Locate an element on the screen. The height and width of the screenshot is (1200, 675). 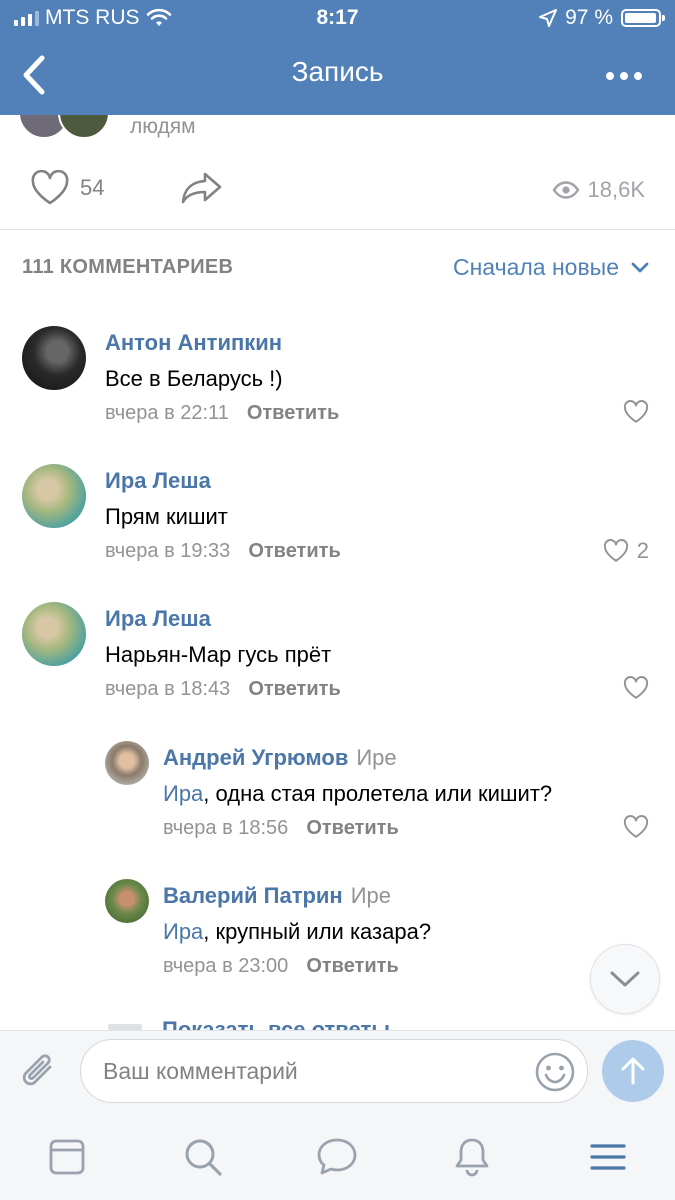
tab-bar is located at coordinates (337, 1155).